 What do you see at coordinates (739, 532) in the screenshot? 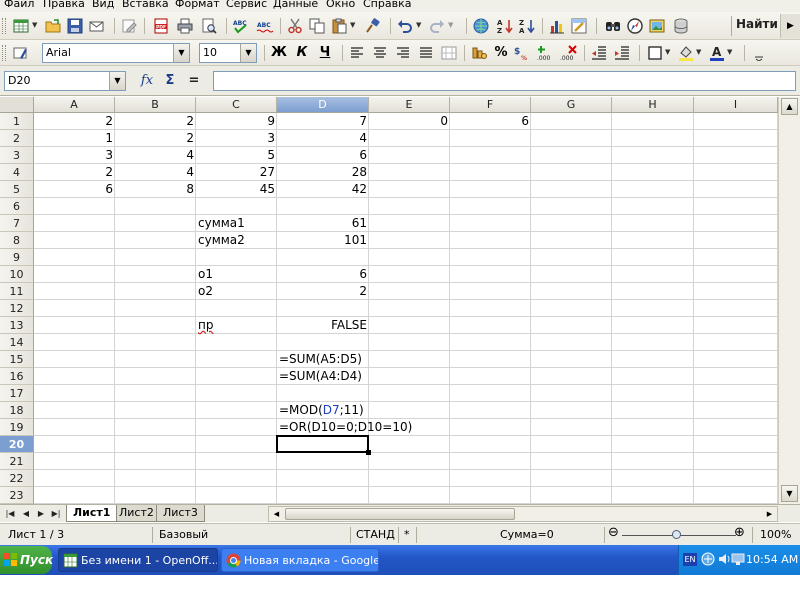
I see `zoom-in-icon: ⊕` at bounding box center [739, 532].